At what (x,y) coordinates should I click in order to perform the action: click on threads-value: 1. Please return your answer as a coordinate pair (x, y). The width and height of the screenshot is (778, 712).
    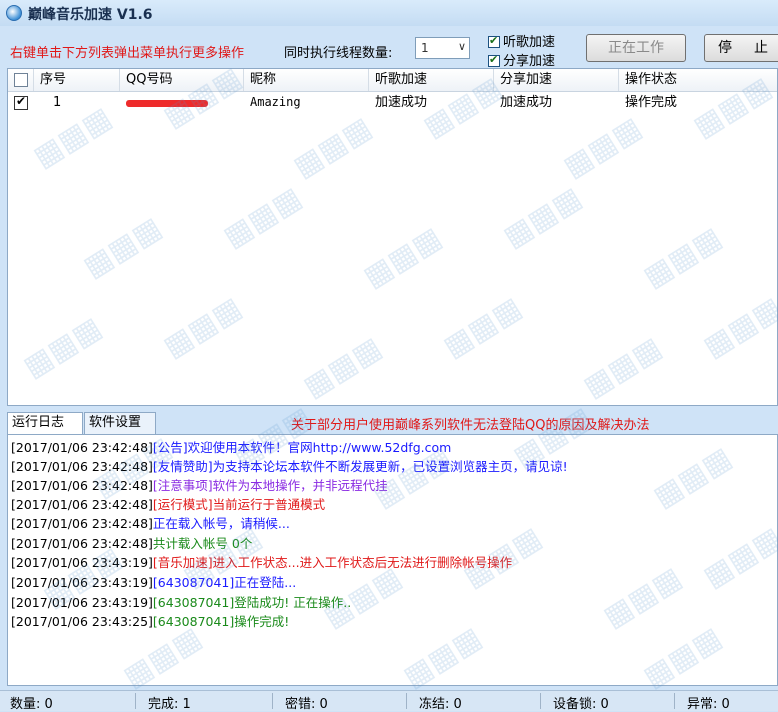
    Looking at the image, I should click on (425, 48).